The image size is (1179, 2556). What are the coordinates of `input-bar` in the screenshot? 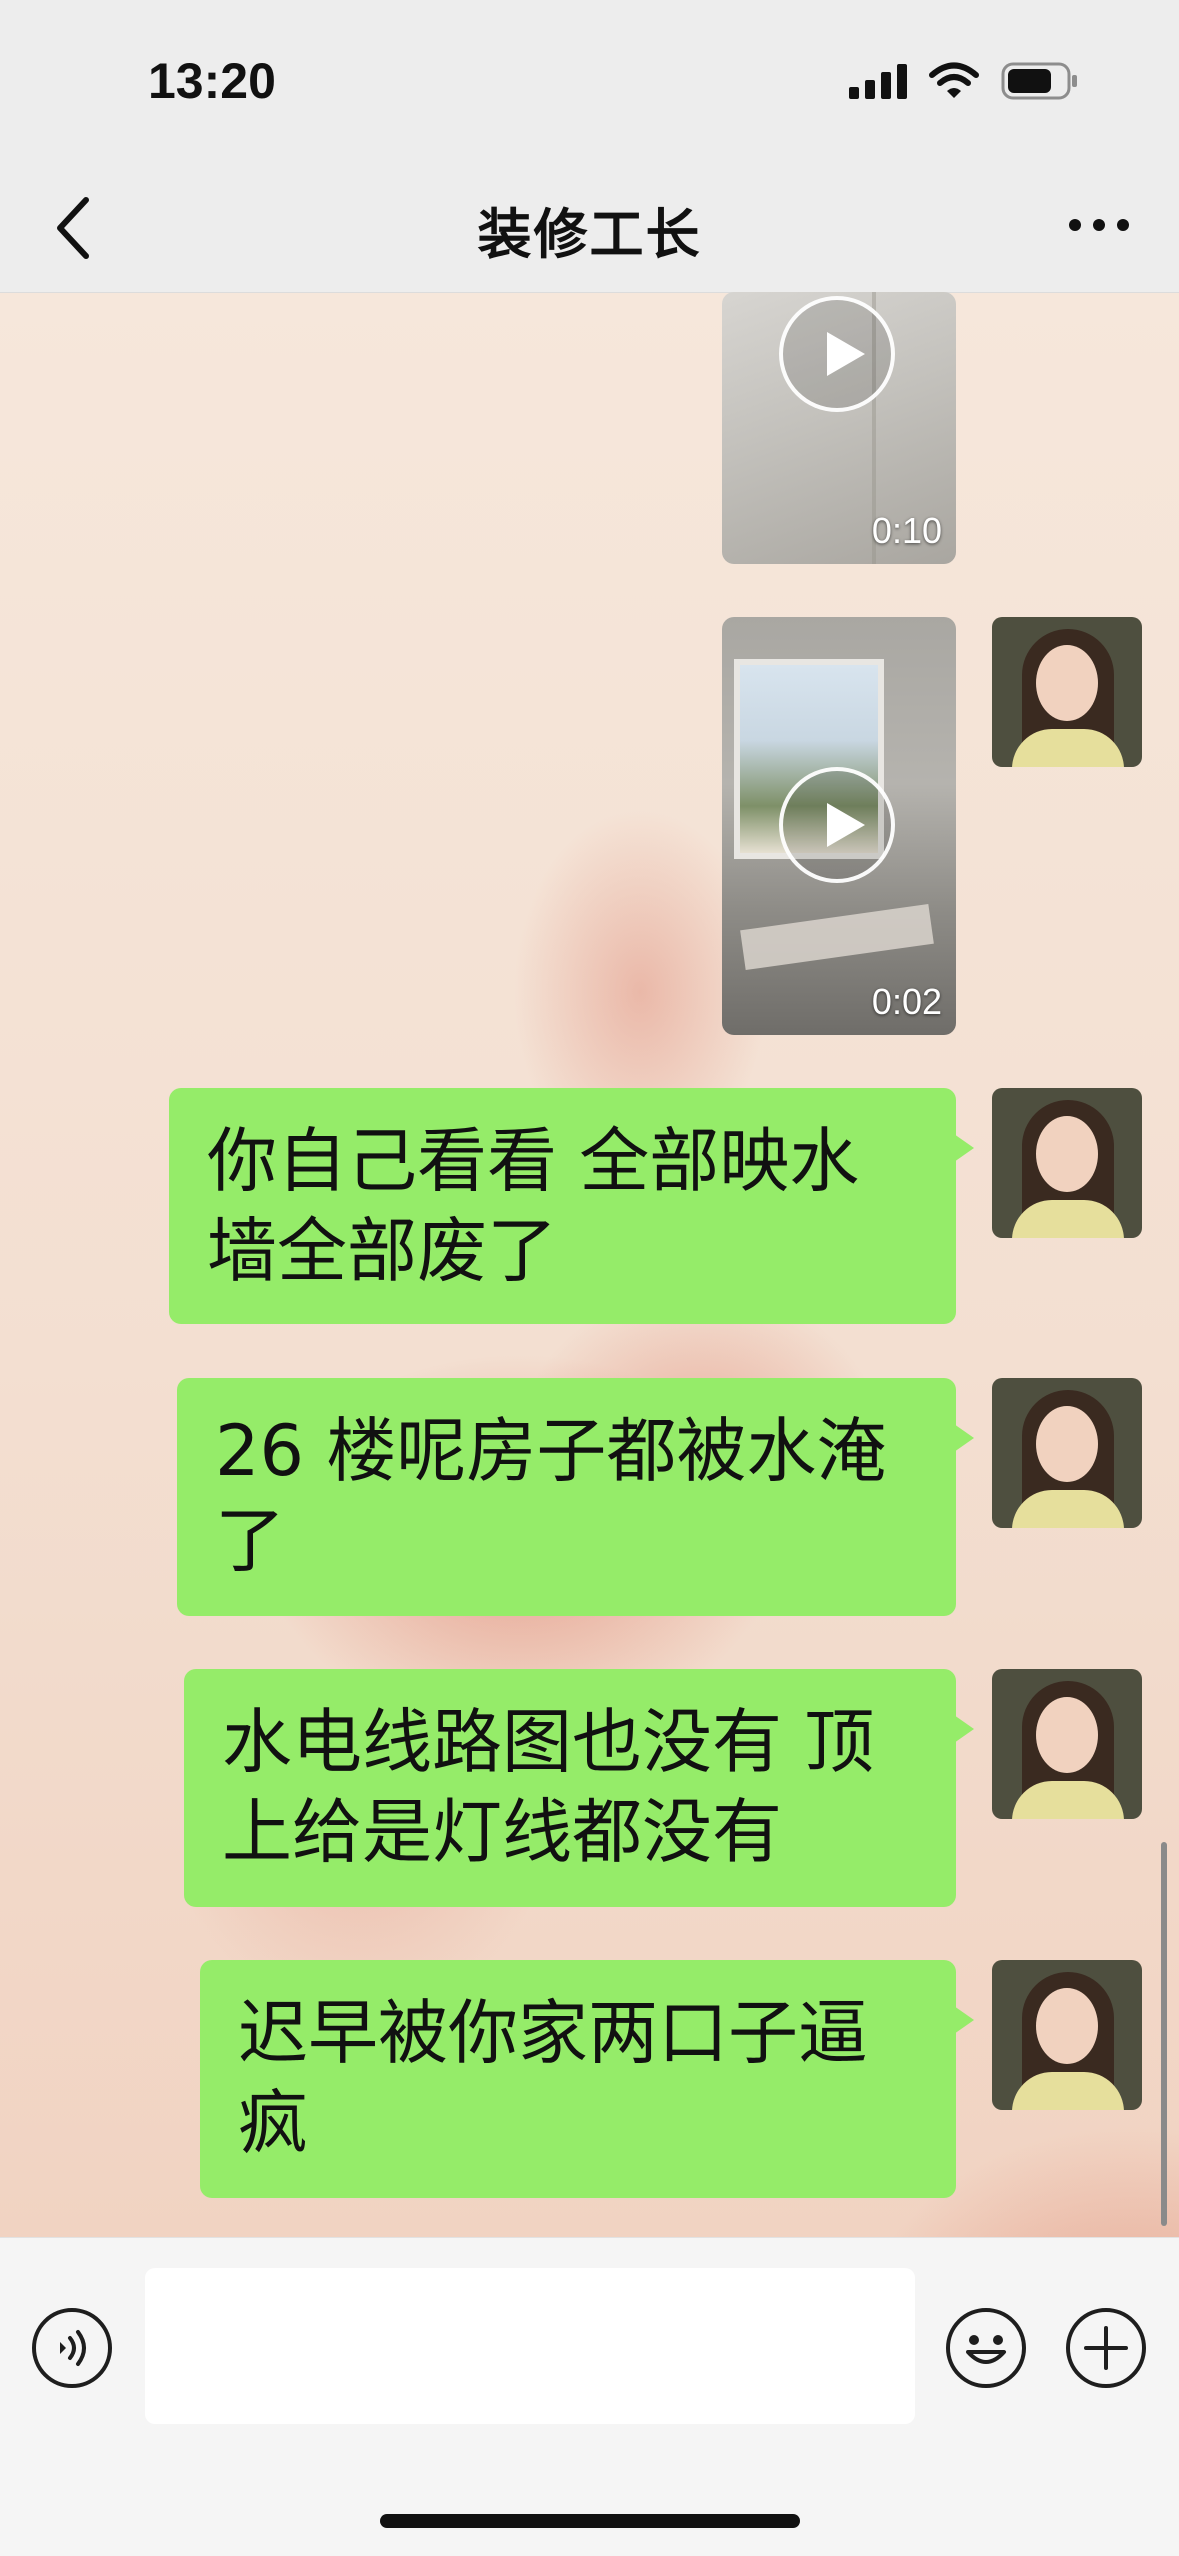 It's located at (589, 2396).